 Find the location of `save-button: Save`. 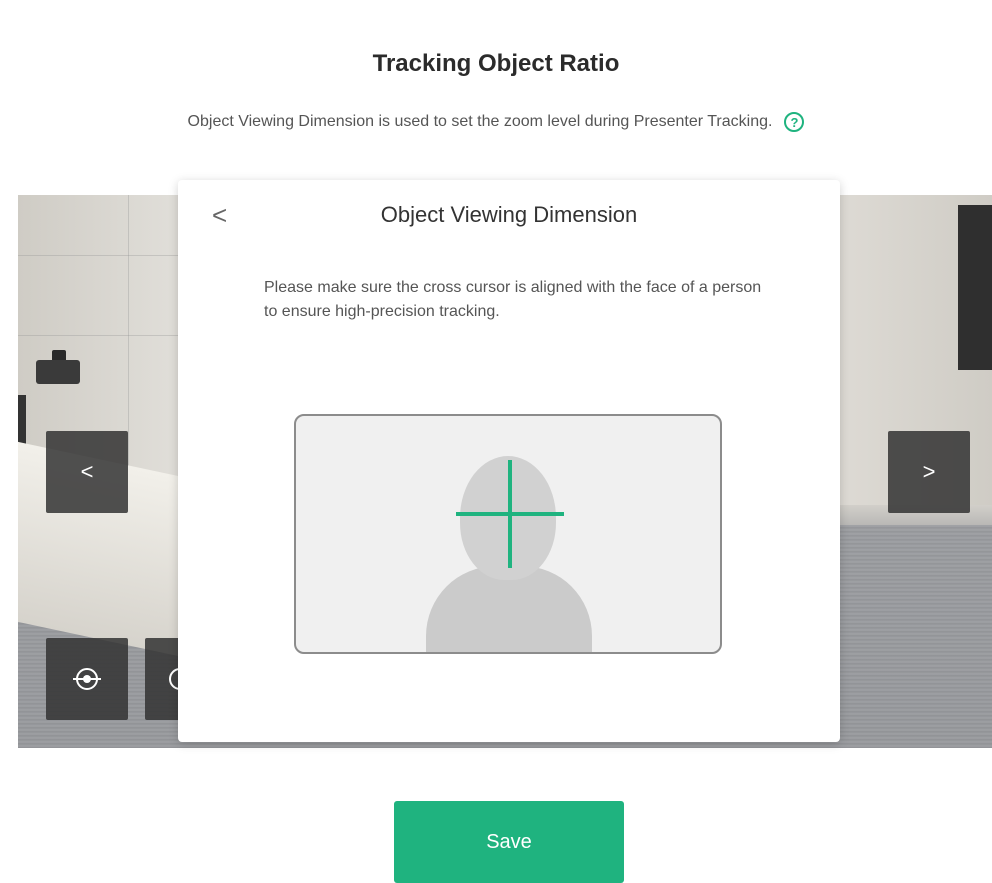

save-button: Save is located at coordinates (509, 842).